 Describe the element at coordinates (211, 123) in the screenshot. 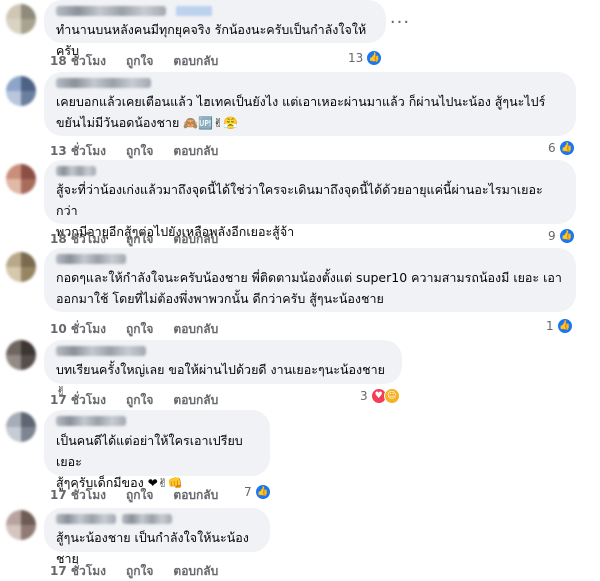

I see `emoji-group: 🙈🆙✌😤` at that location.